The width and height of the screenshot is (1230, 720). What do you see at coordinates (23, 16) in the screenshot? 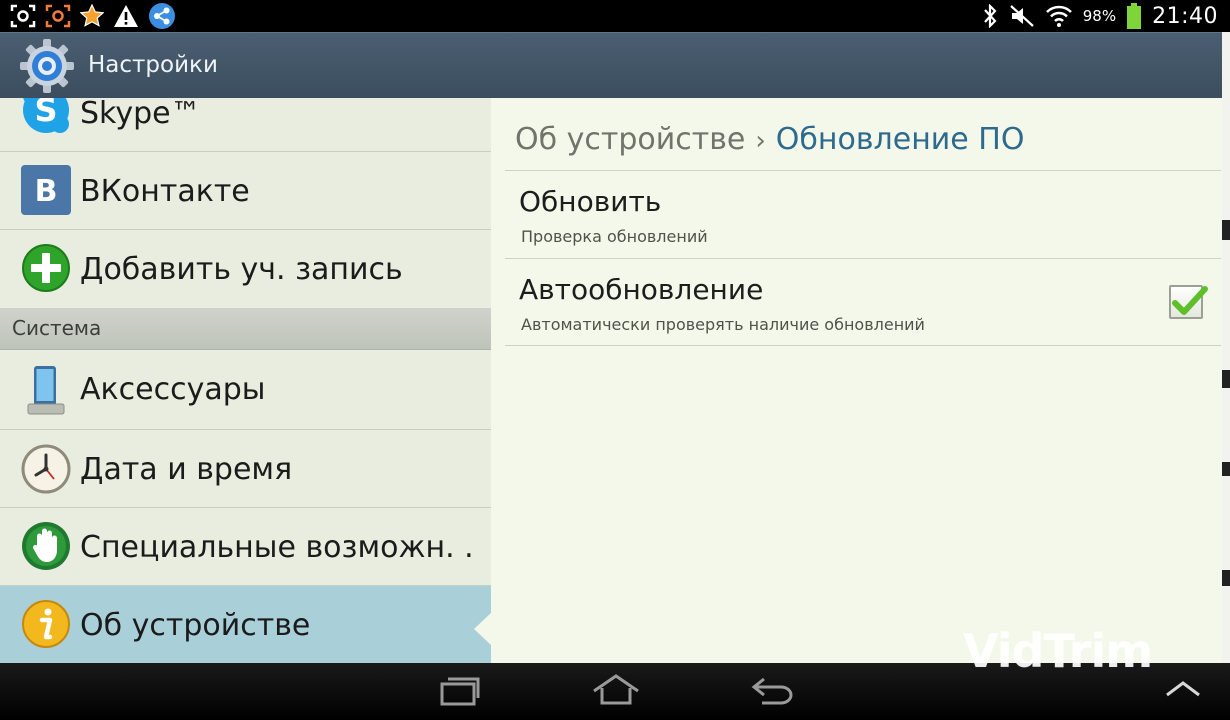
I see `screenshot-icon` at bounding box center [23, 16].